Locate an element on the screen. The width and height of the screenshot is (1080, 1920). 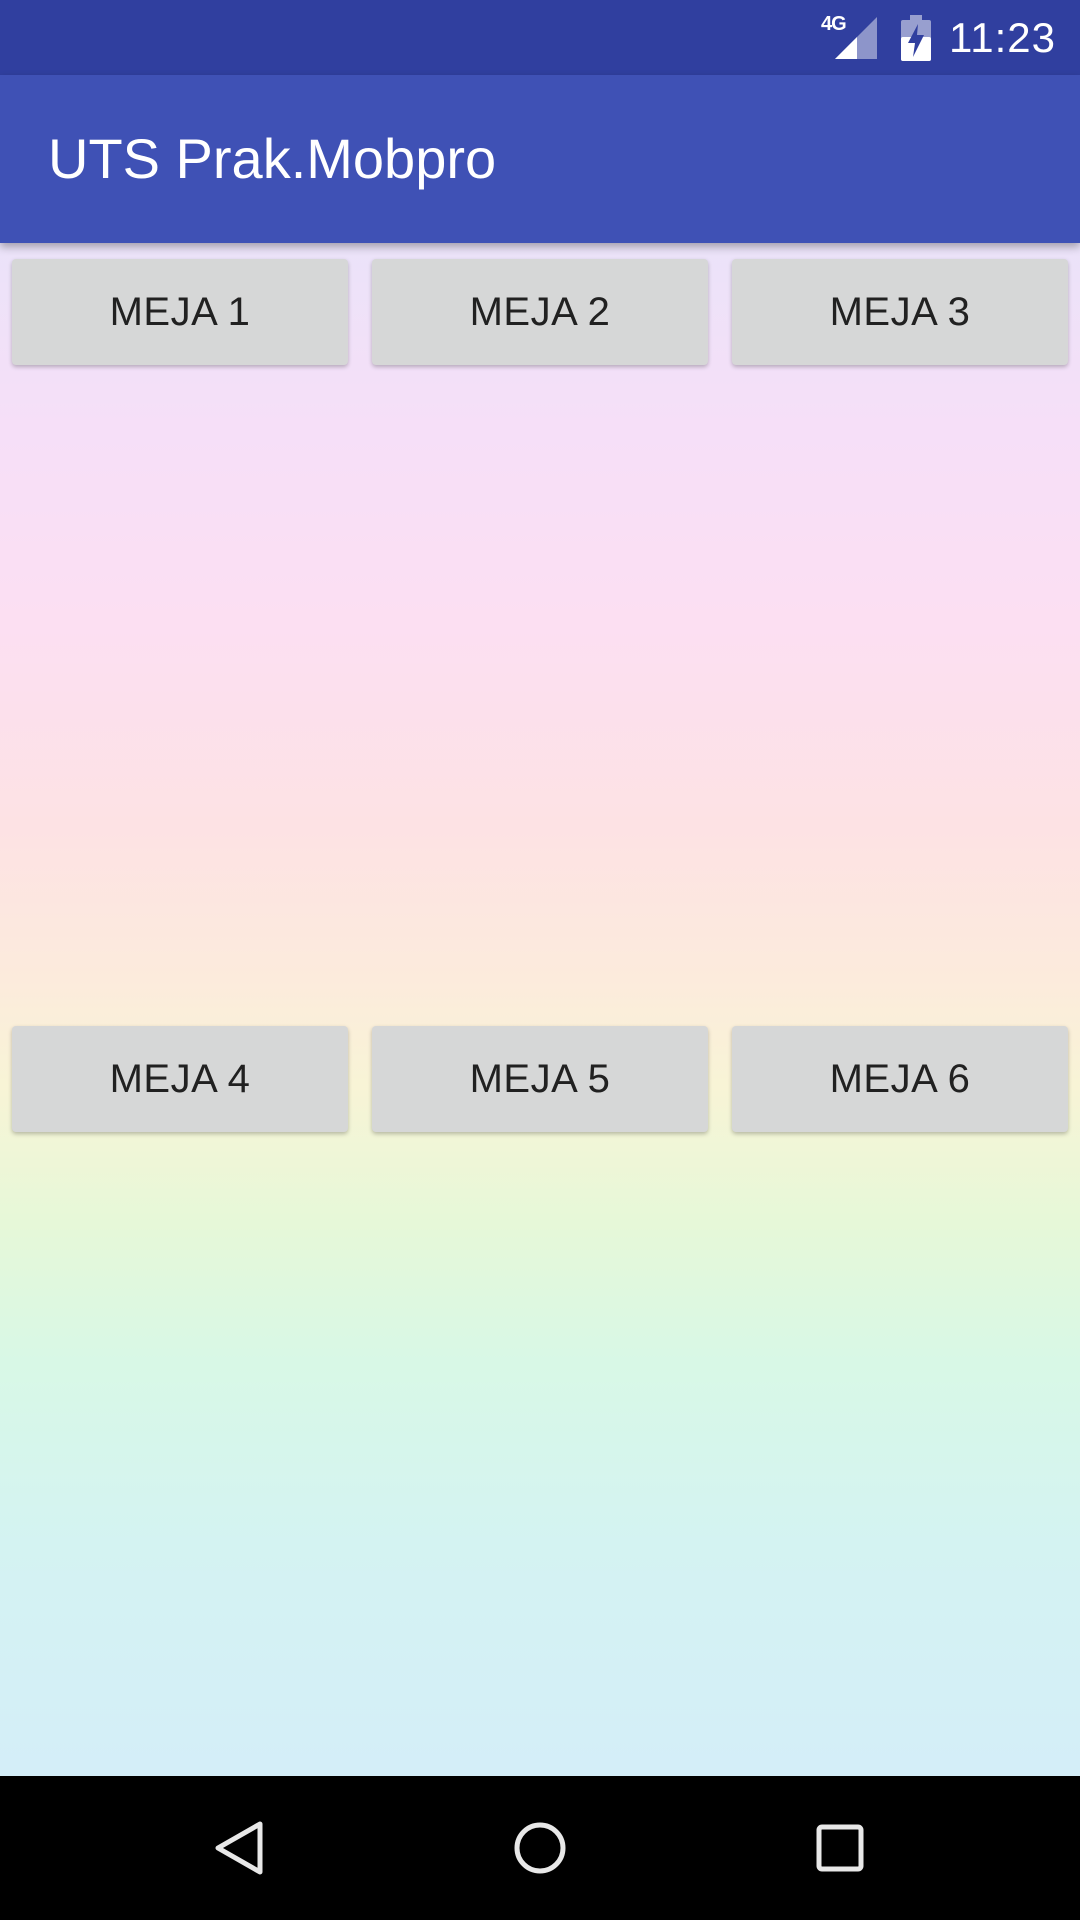
navigation-bar is located at coordinates (540, 1848).